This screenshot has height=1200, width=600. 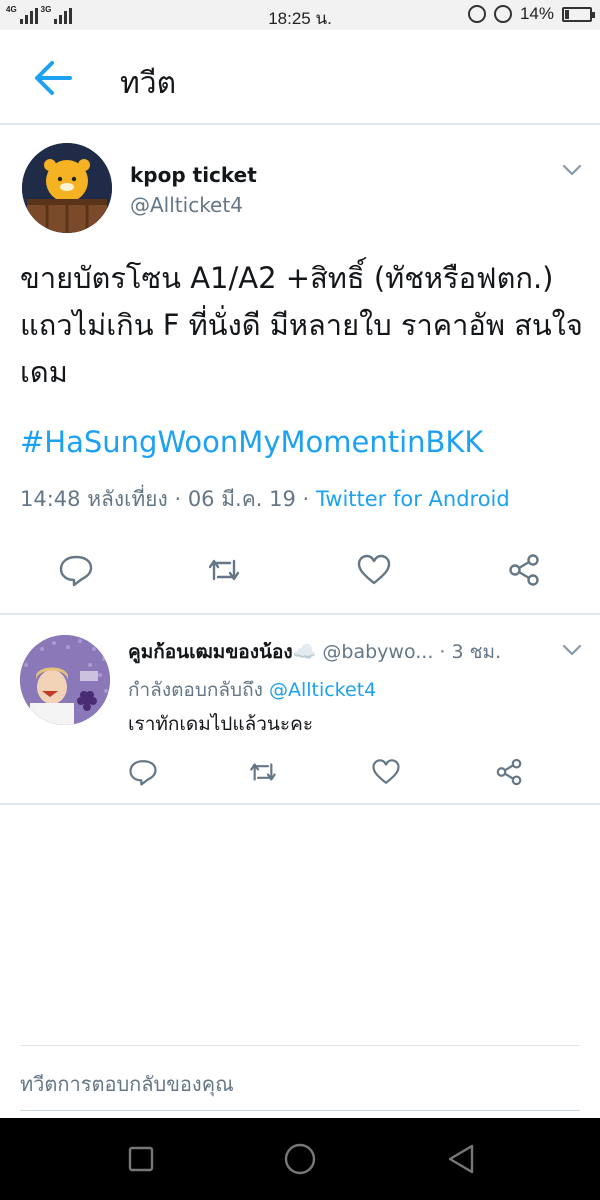 I want to click on battery-icon, so click(x=578, y=14).